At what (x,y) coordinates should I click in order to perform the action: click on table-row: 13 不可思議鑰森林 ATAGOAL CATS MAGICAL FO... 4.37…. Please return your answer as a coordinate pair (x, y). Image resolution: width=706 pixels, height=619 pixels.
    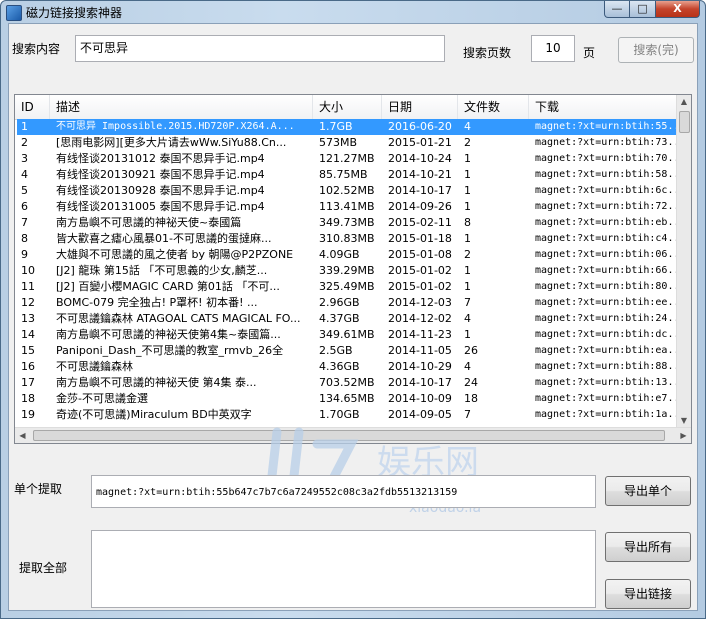
    Looking at the image, I should click on (348, 319).